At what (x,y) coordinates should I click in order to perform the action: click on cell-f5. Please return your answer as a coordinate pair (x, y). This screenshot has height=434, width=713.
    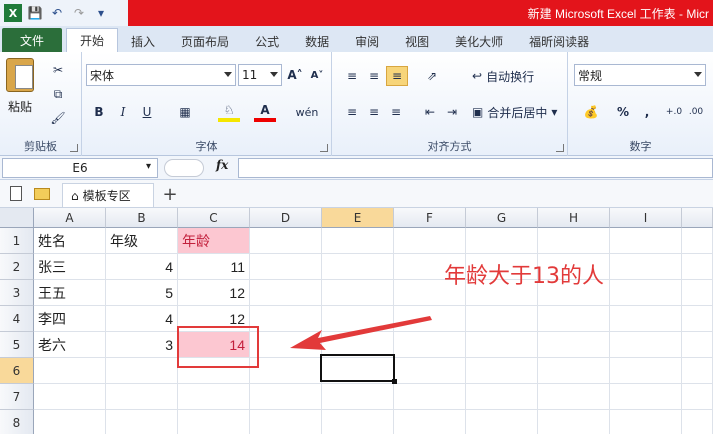
    Looking at the image, I should click on (430, 345).